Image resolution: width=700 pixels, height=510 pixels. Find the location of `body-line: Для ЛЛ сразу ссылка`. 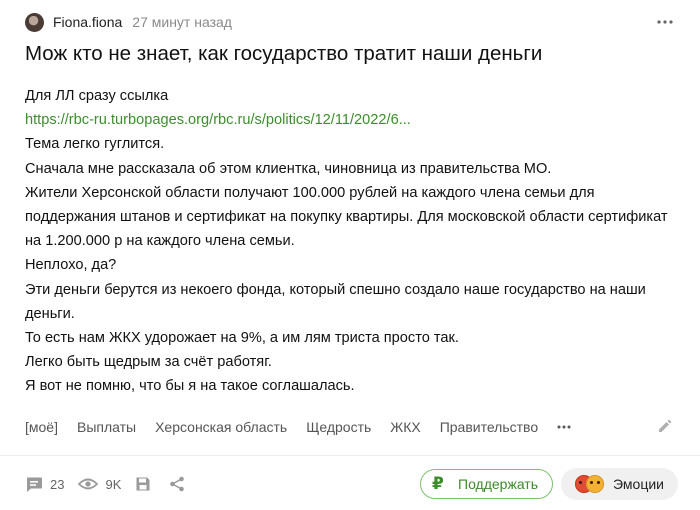

body-line: Для ЛЛ сразу ссылка is located at coordinates (97, 96).